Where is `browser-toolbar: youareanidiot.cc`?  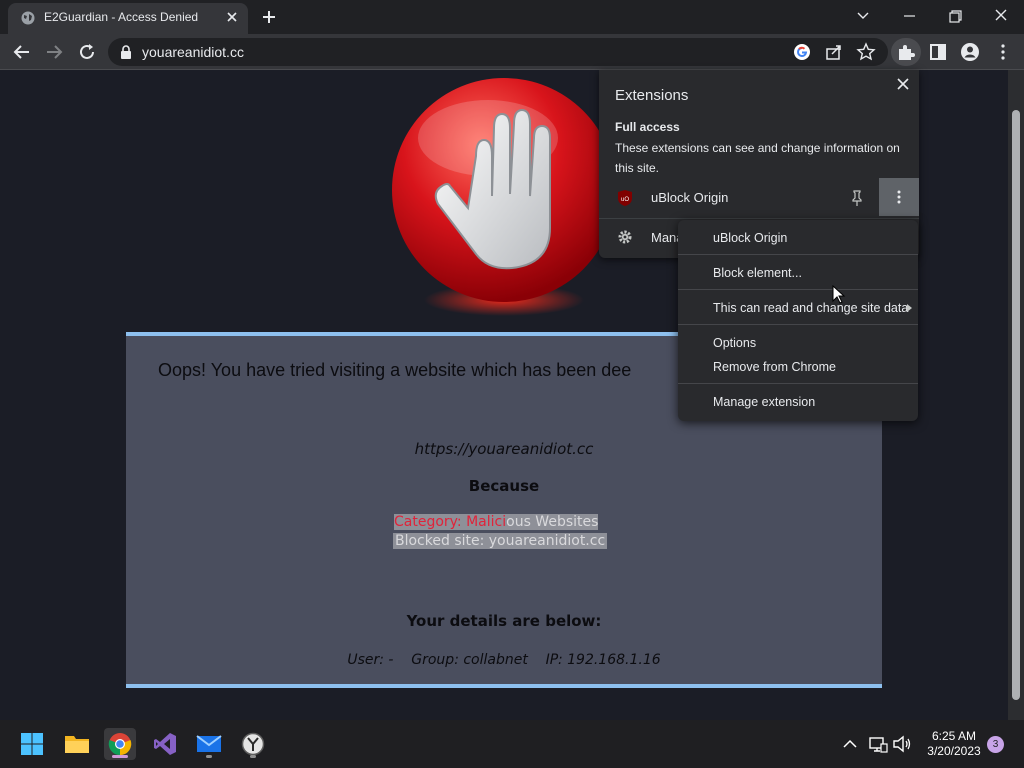
browser-toolbar: youareanidiot.cc is located at coordinates (512, 52).